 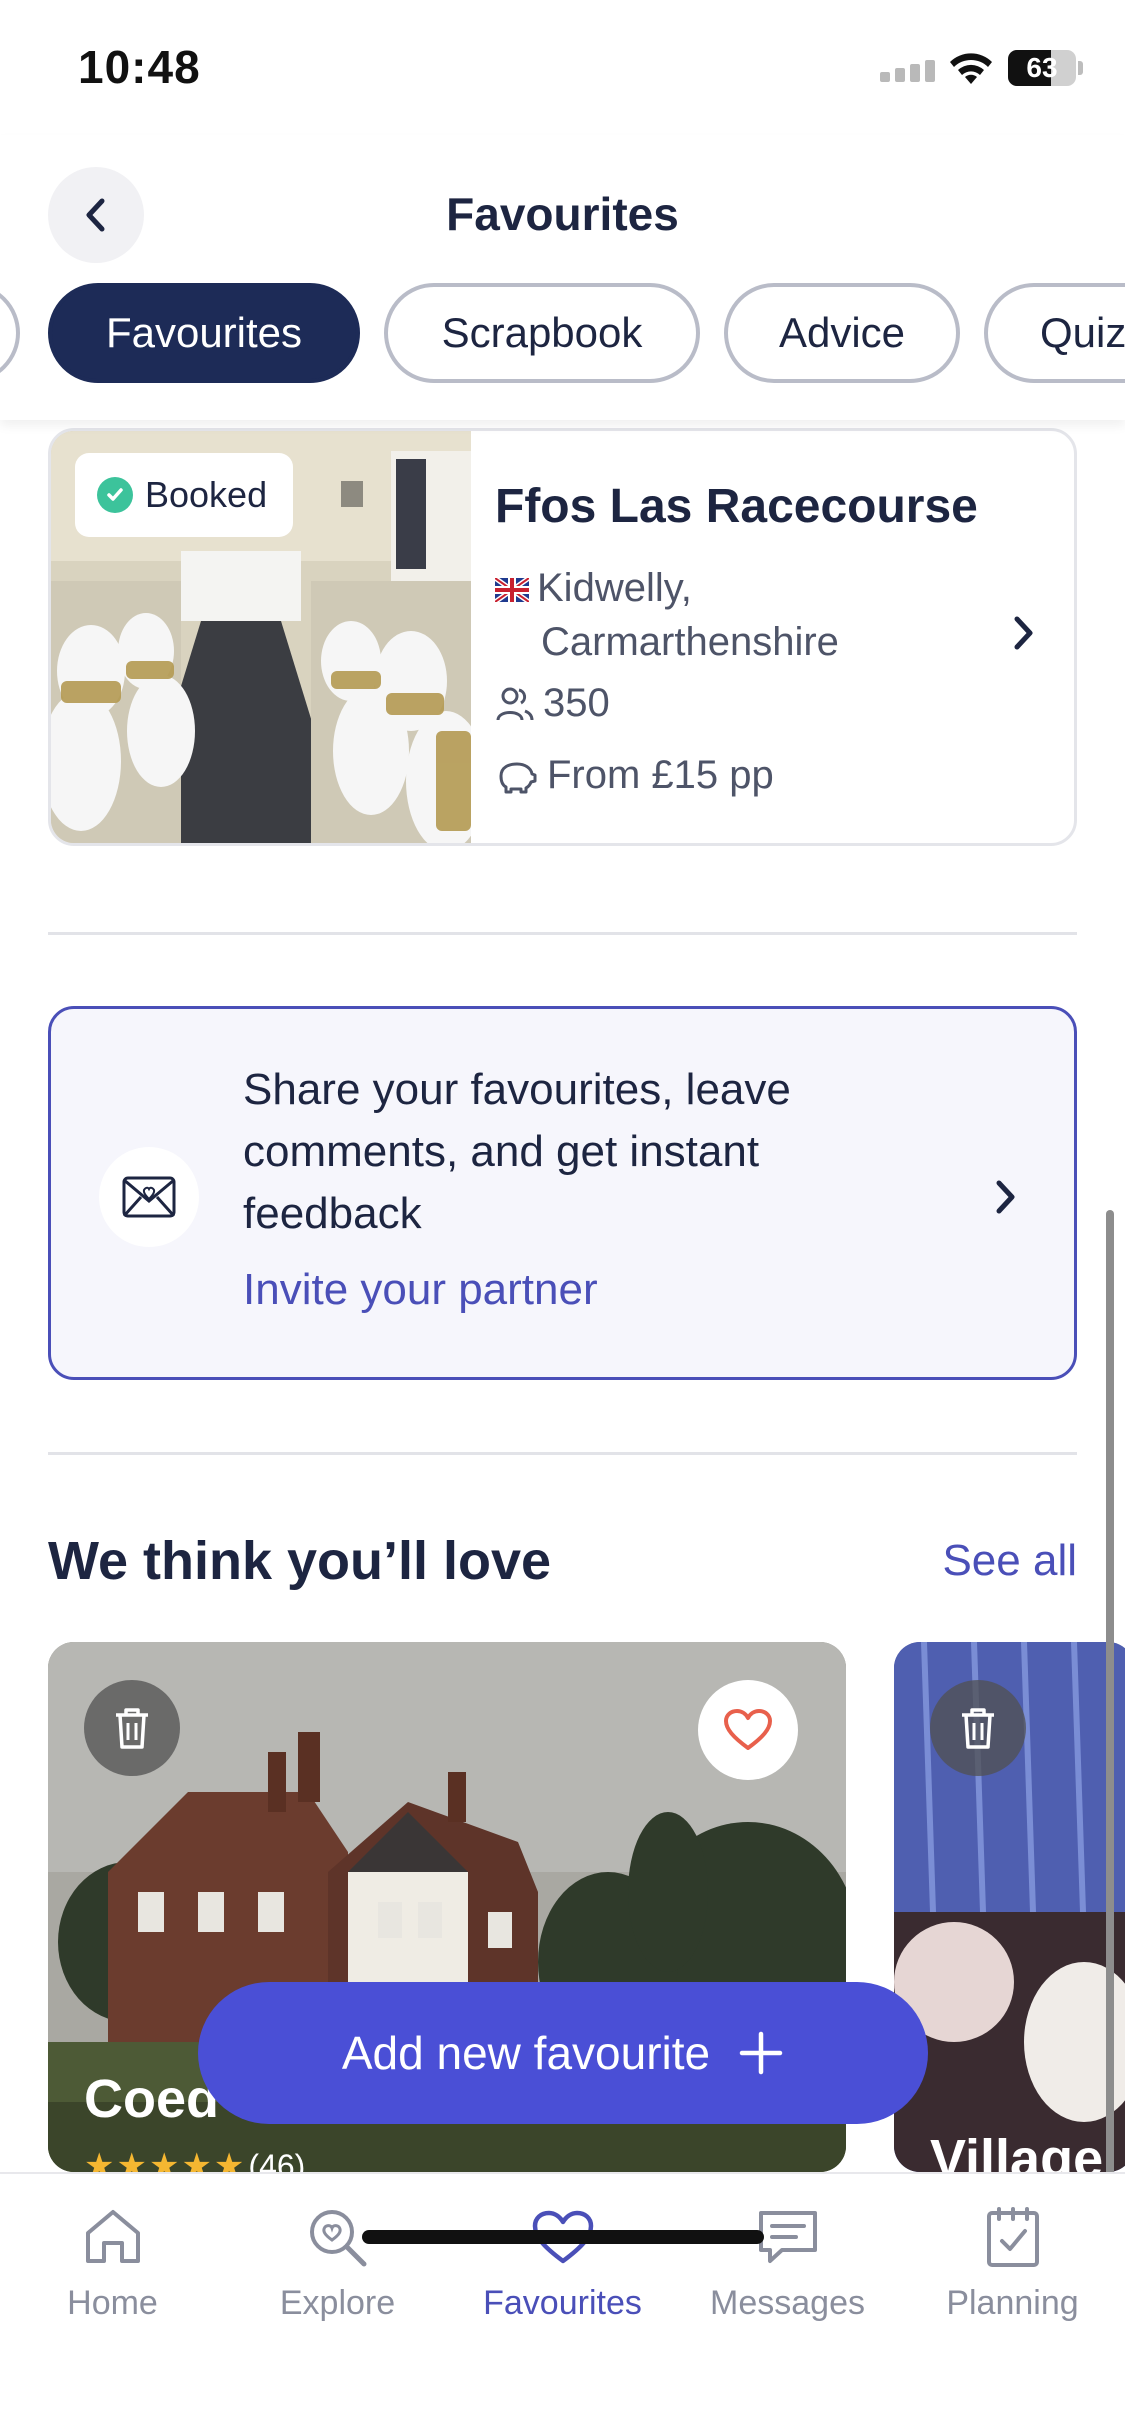 I want to click on venue-name: Ffos Las Racecourse, so click(x=736, y=506).